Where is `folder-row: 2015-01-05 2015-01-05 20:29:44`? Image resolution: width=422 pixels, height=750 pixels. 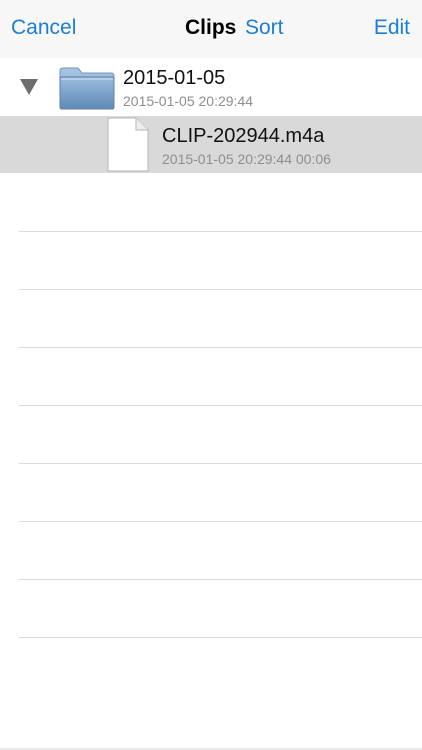 folder-row: 2015-01-05 2015-01-05 20:29:44 is located at coordinates (211, 87).